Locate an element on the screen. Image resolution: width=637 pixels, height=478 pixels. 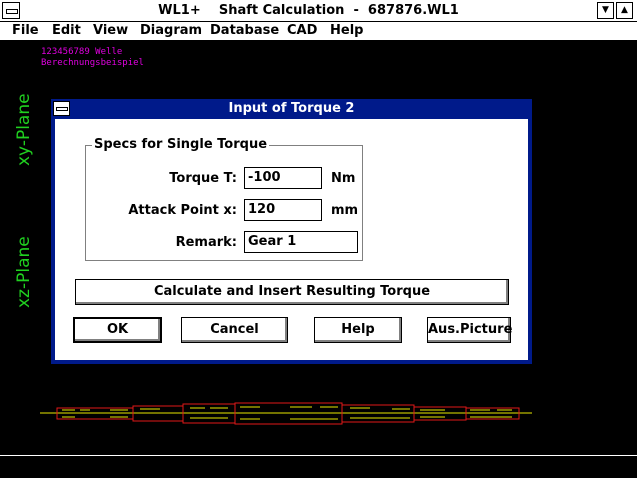
xz-plane-label: xz-Plane is located at coordinates (24, 272).